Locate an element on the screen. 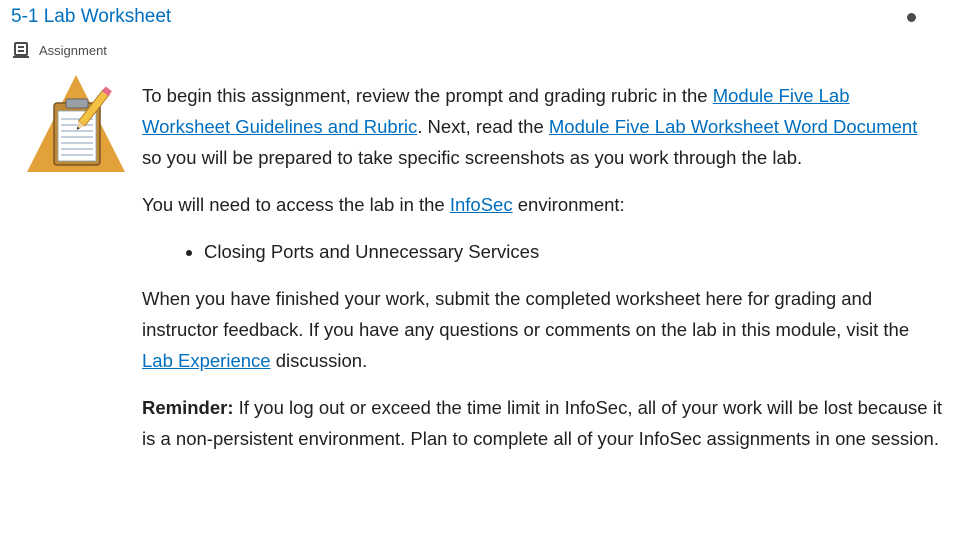  list-item: Closing Ports and Unnecessary Services is located at coordinates (573, 251).